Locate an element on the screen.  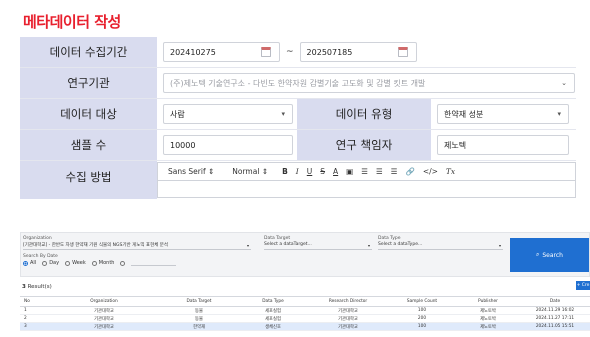
director-label: 연구 책임자 is located at coordinates (364, 145).